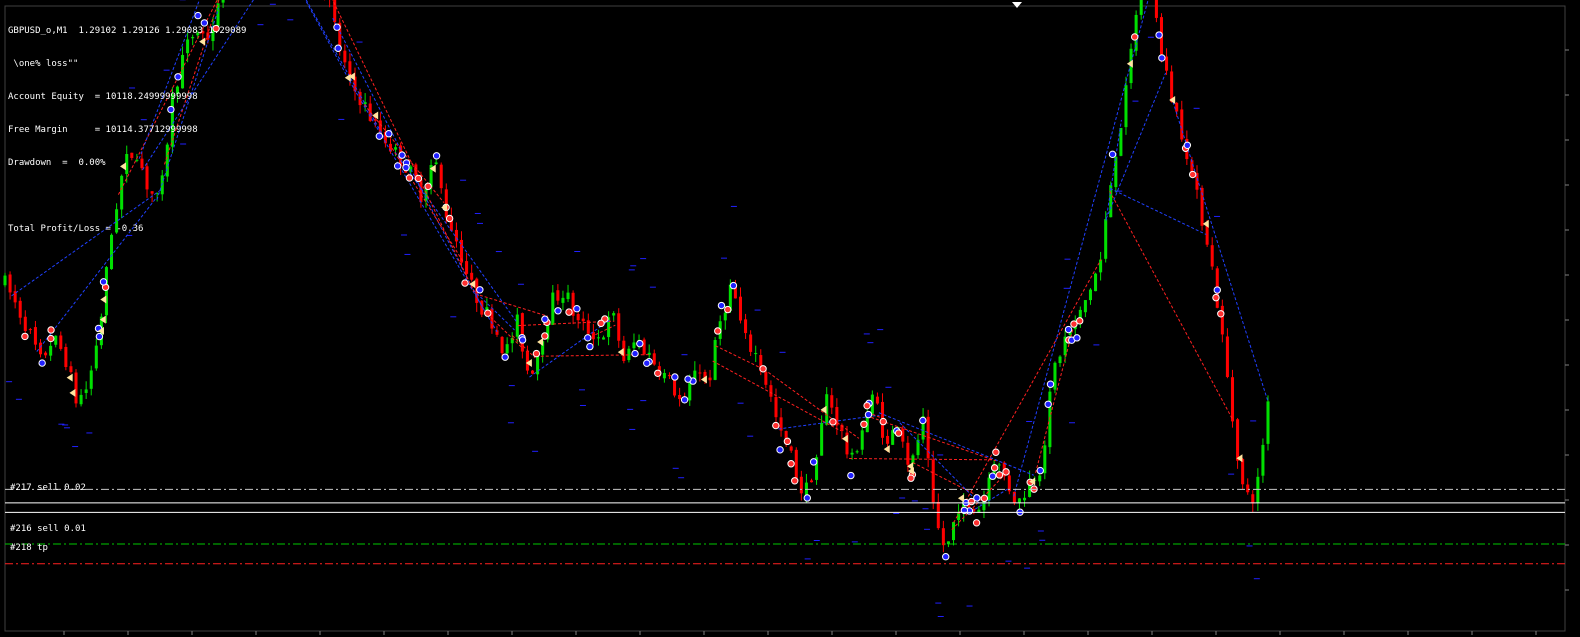  Describe the element at coordinates (57, 163) in the screenshot. I see `drawdown-line: Drawdown = 0.00%` at that location.